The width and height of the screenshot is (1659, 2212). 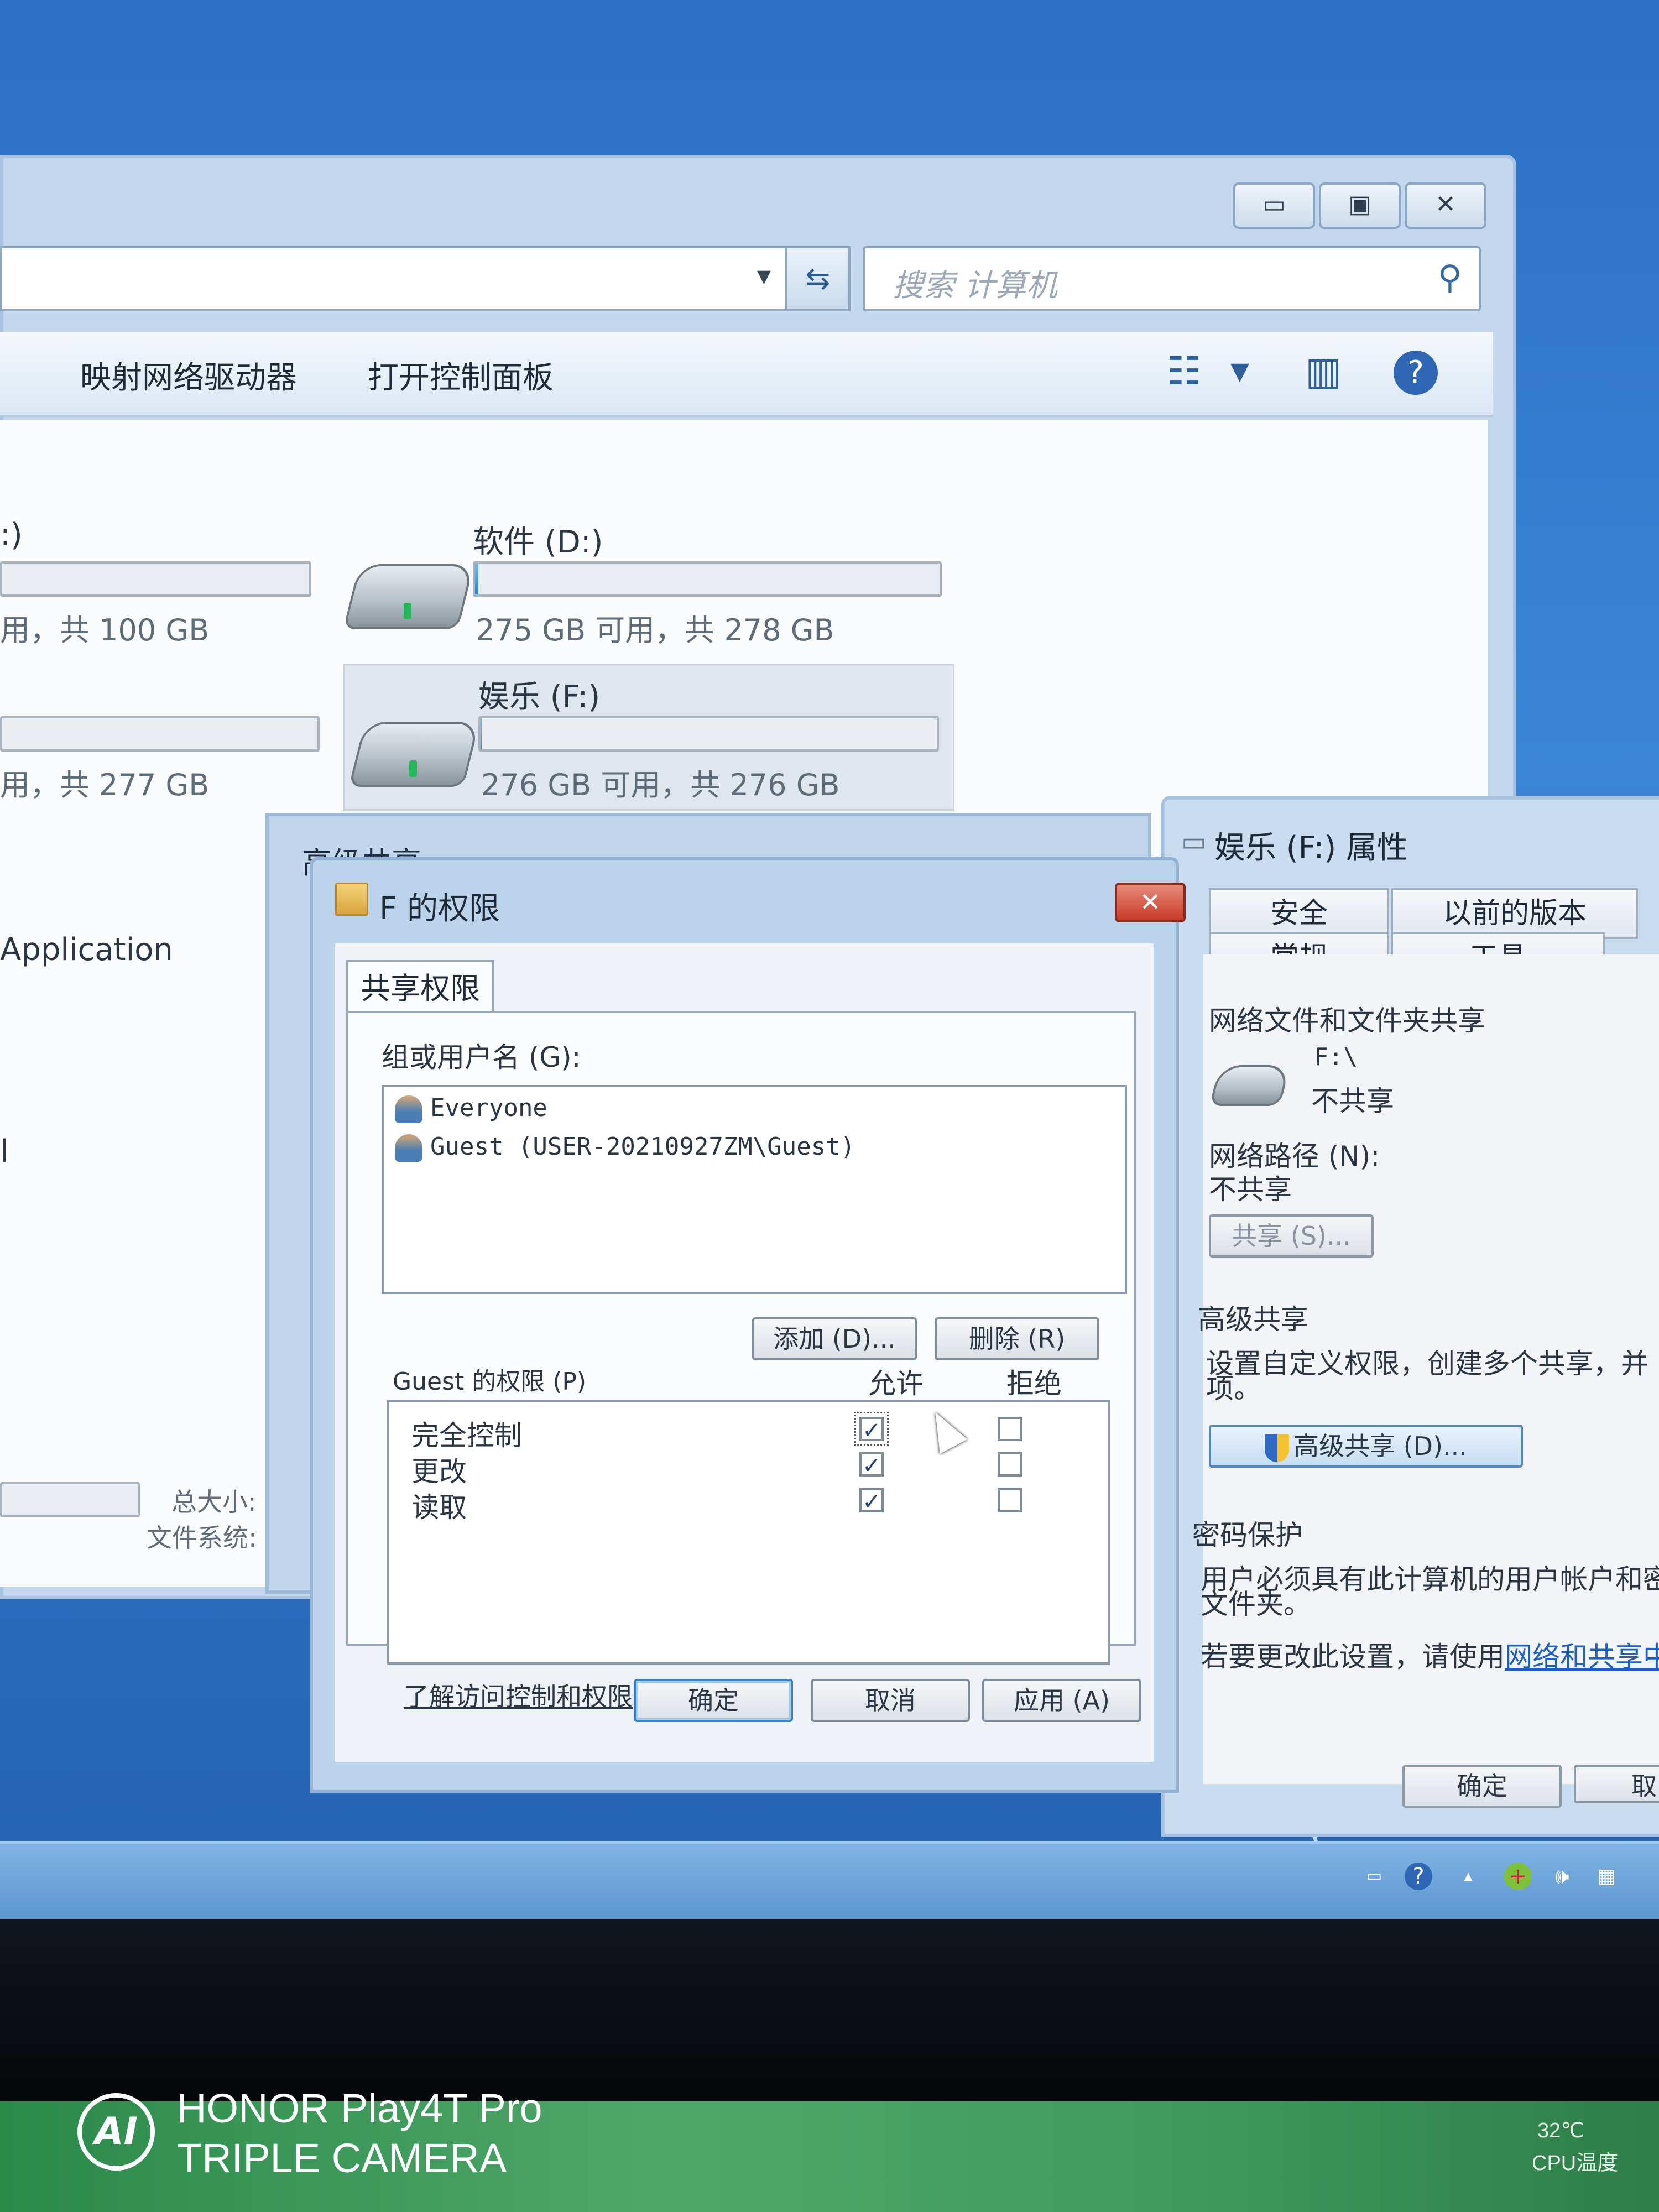 What do you see at coordinates (1518, 1876) in the screenshot?
I see `security-tray-icon: +` at bounding box center [1518, 1876].